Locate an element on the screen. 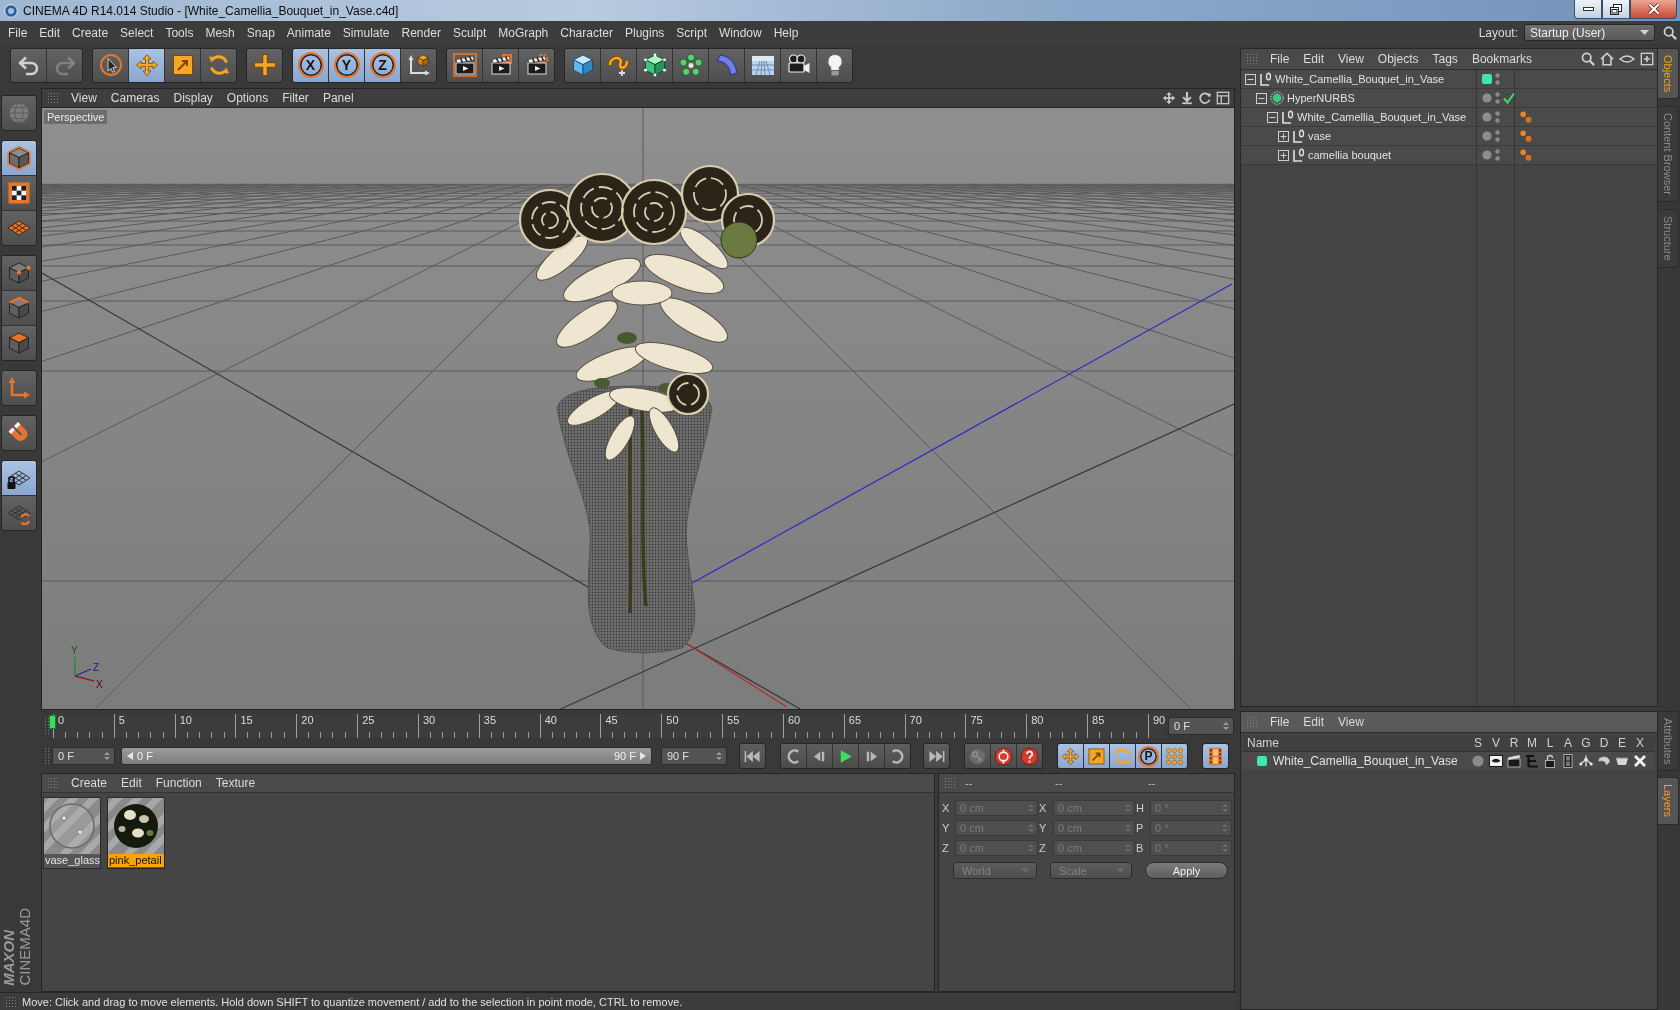  menu-item: Sculpt is located at coordinates (469, 32).